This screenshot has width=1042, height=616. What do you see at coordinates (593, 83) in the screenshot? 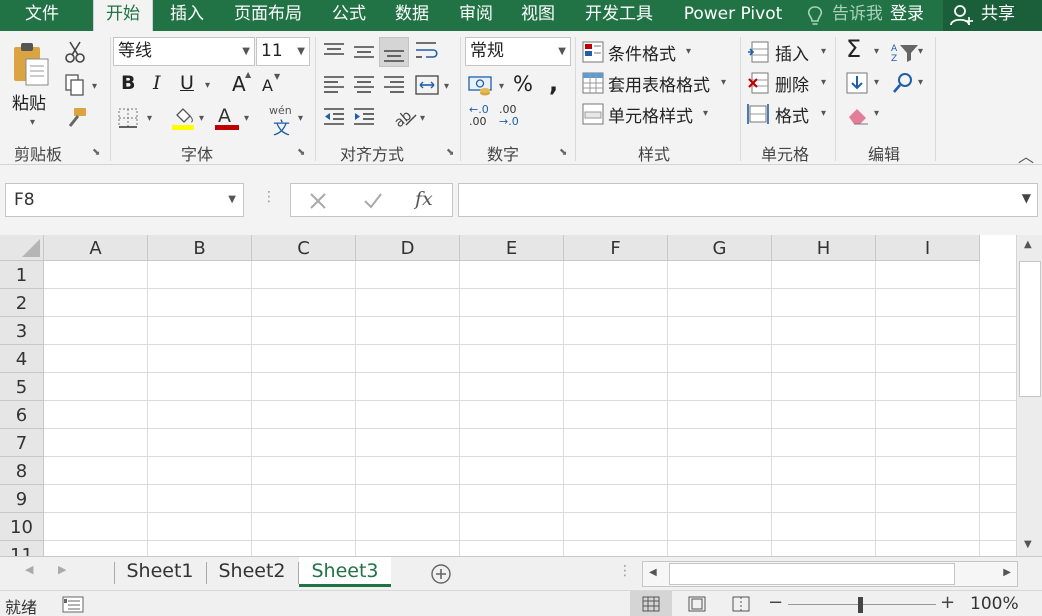
I see `format-as-table-icon` at bounding box center [593, 83].